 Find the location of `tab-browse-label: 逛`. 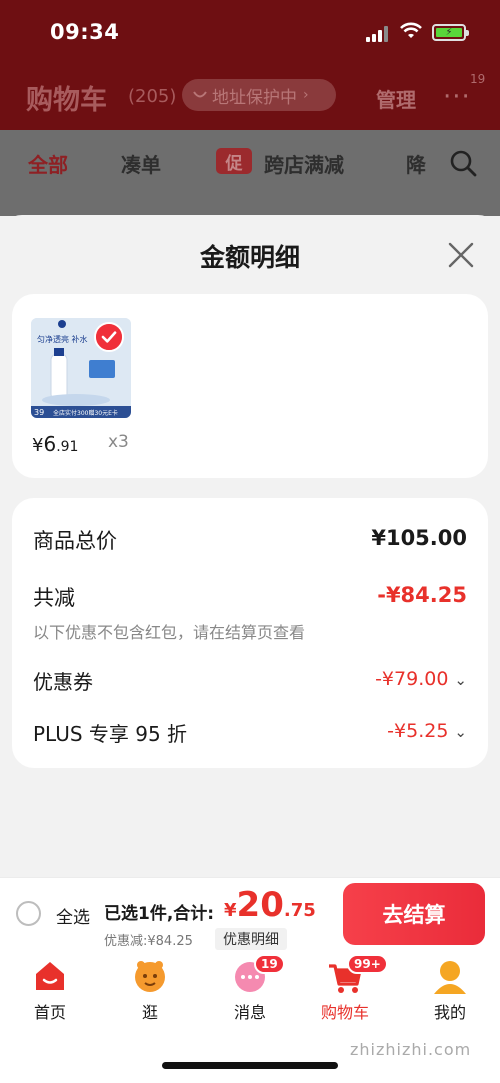

tab-browse-label: 逛 is located at coordinates (149, 1012).